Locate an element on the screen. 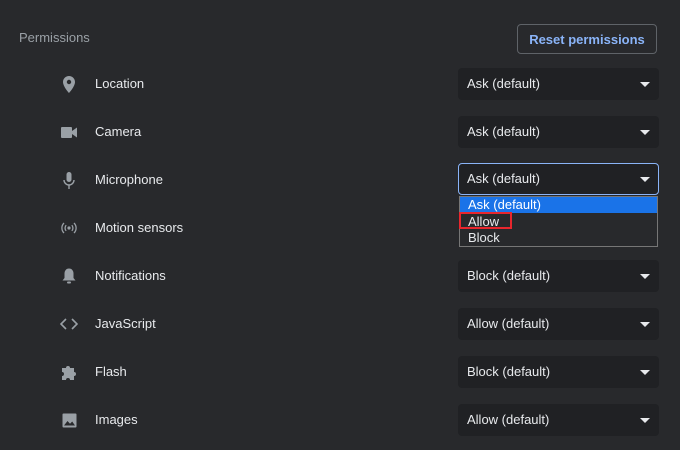 The width and height of the screenshot is (680, 450). bell-icon is located at coordinates (69, 276).